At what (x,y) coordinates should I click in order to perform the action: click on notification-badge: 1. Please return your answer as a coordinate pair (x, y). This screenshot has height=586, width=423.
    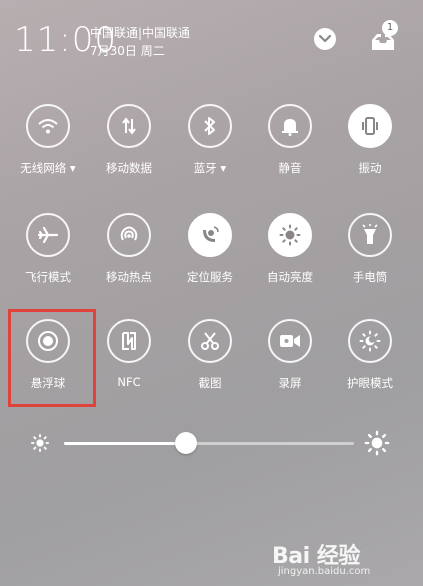
    Looking at the image, I should click on (390, 28).